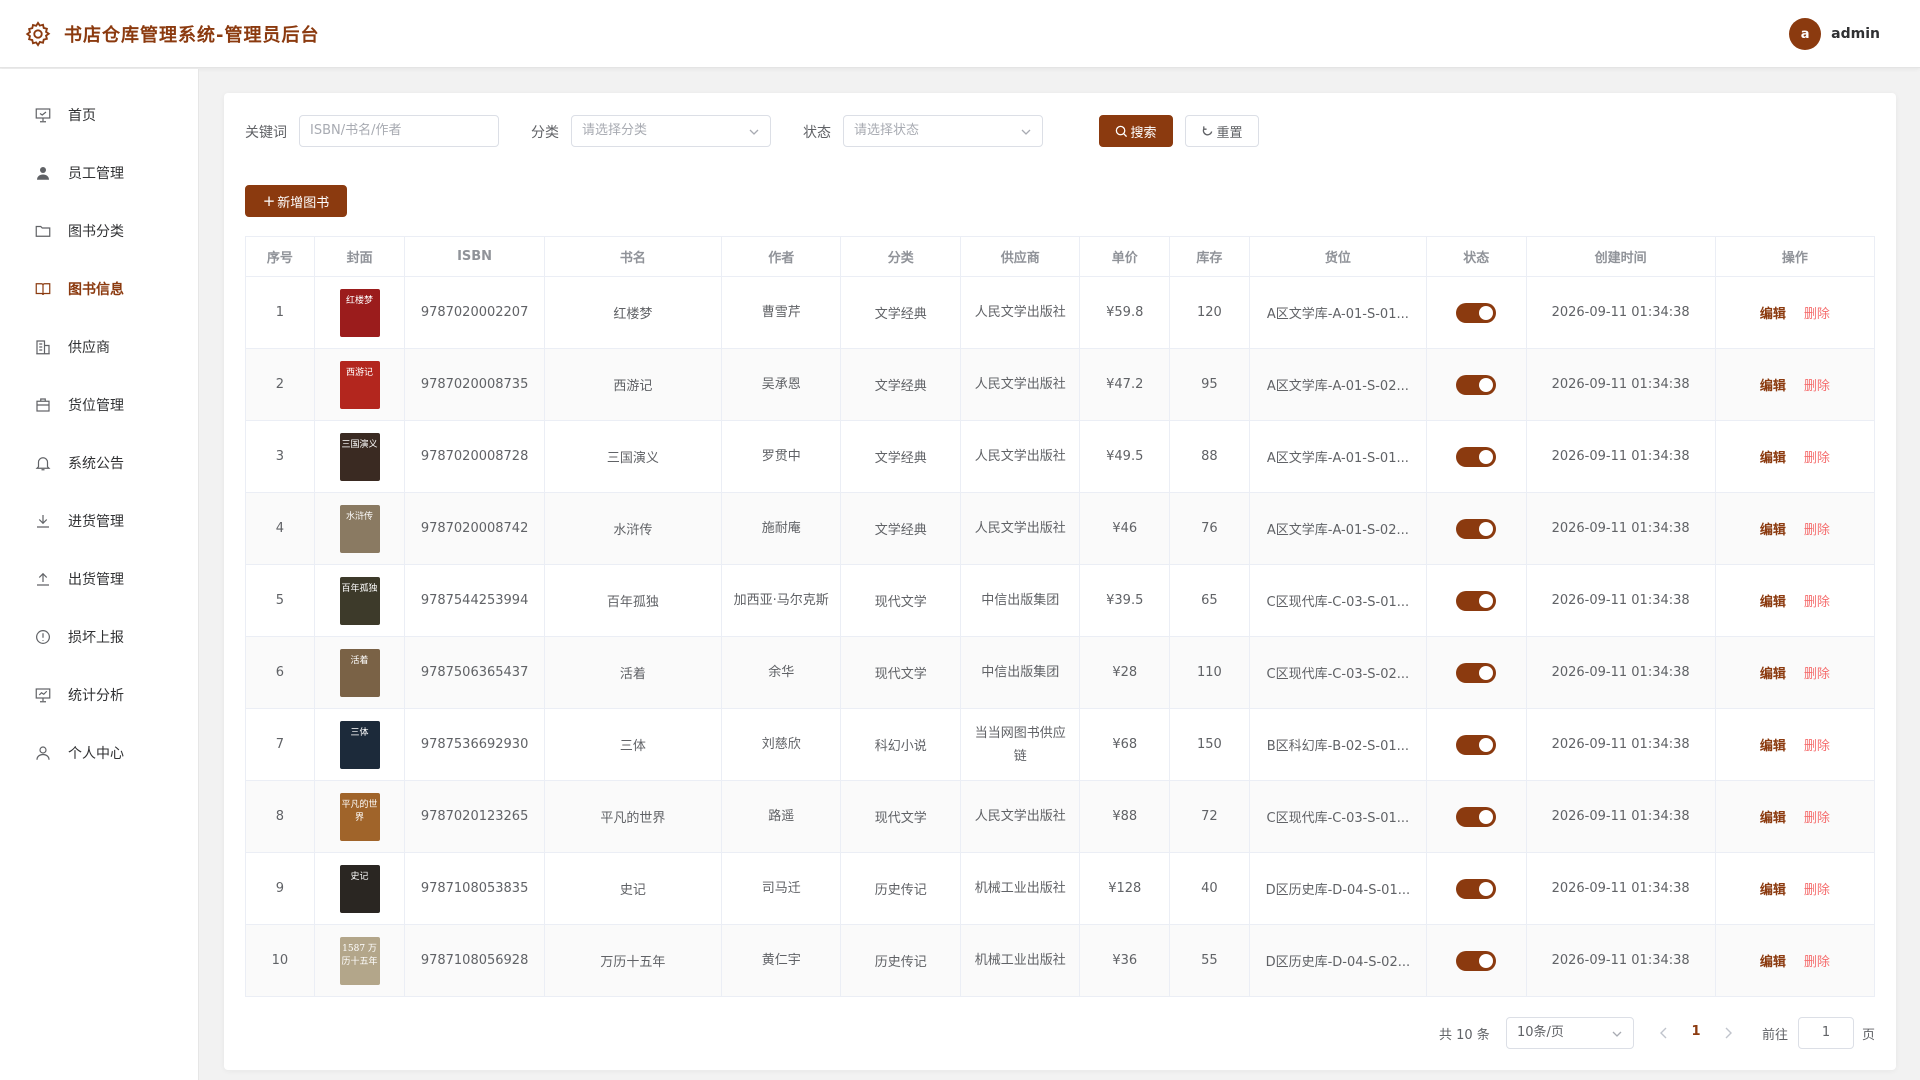  I want to click on cell-price: ¥68, so click(1125, 744).